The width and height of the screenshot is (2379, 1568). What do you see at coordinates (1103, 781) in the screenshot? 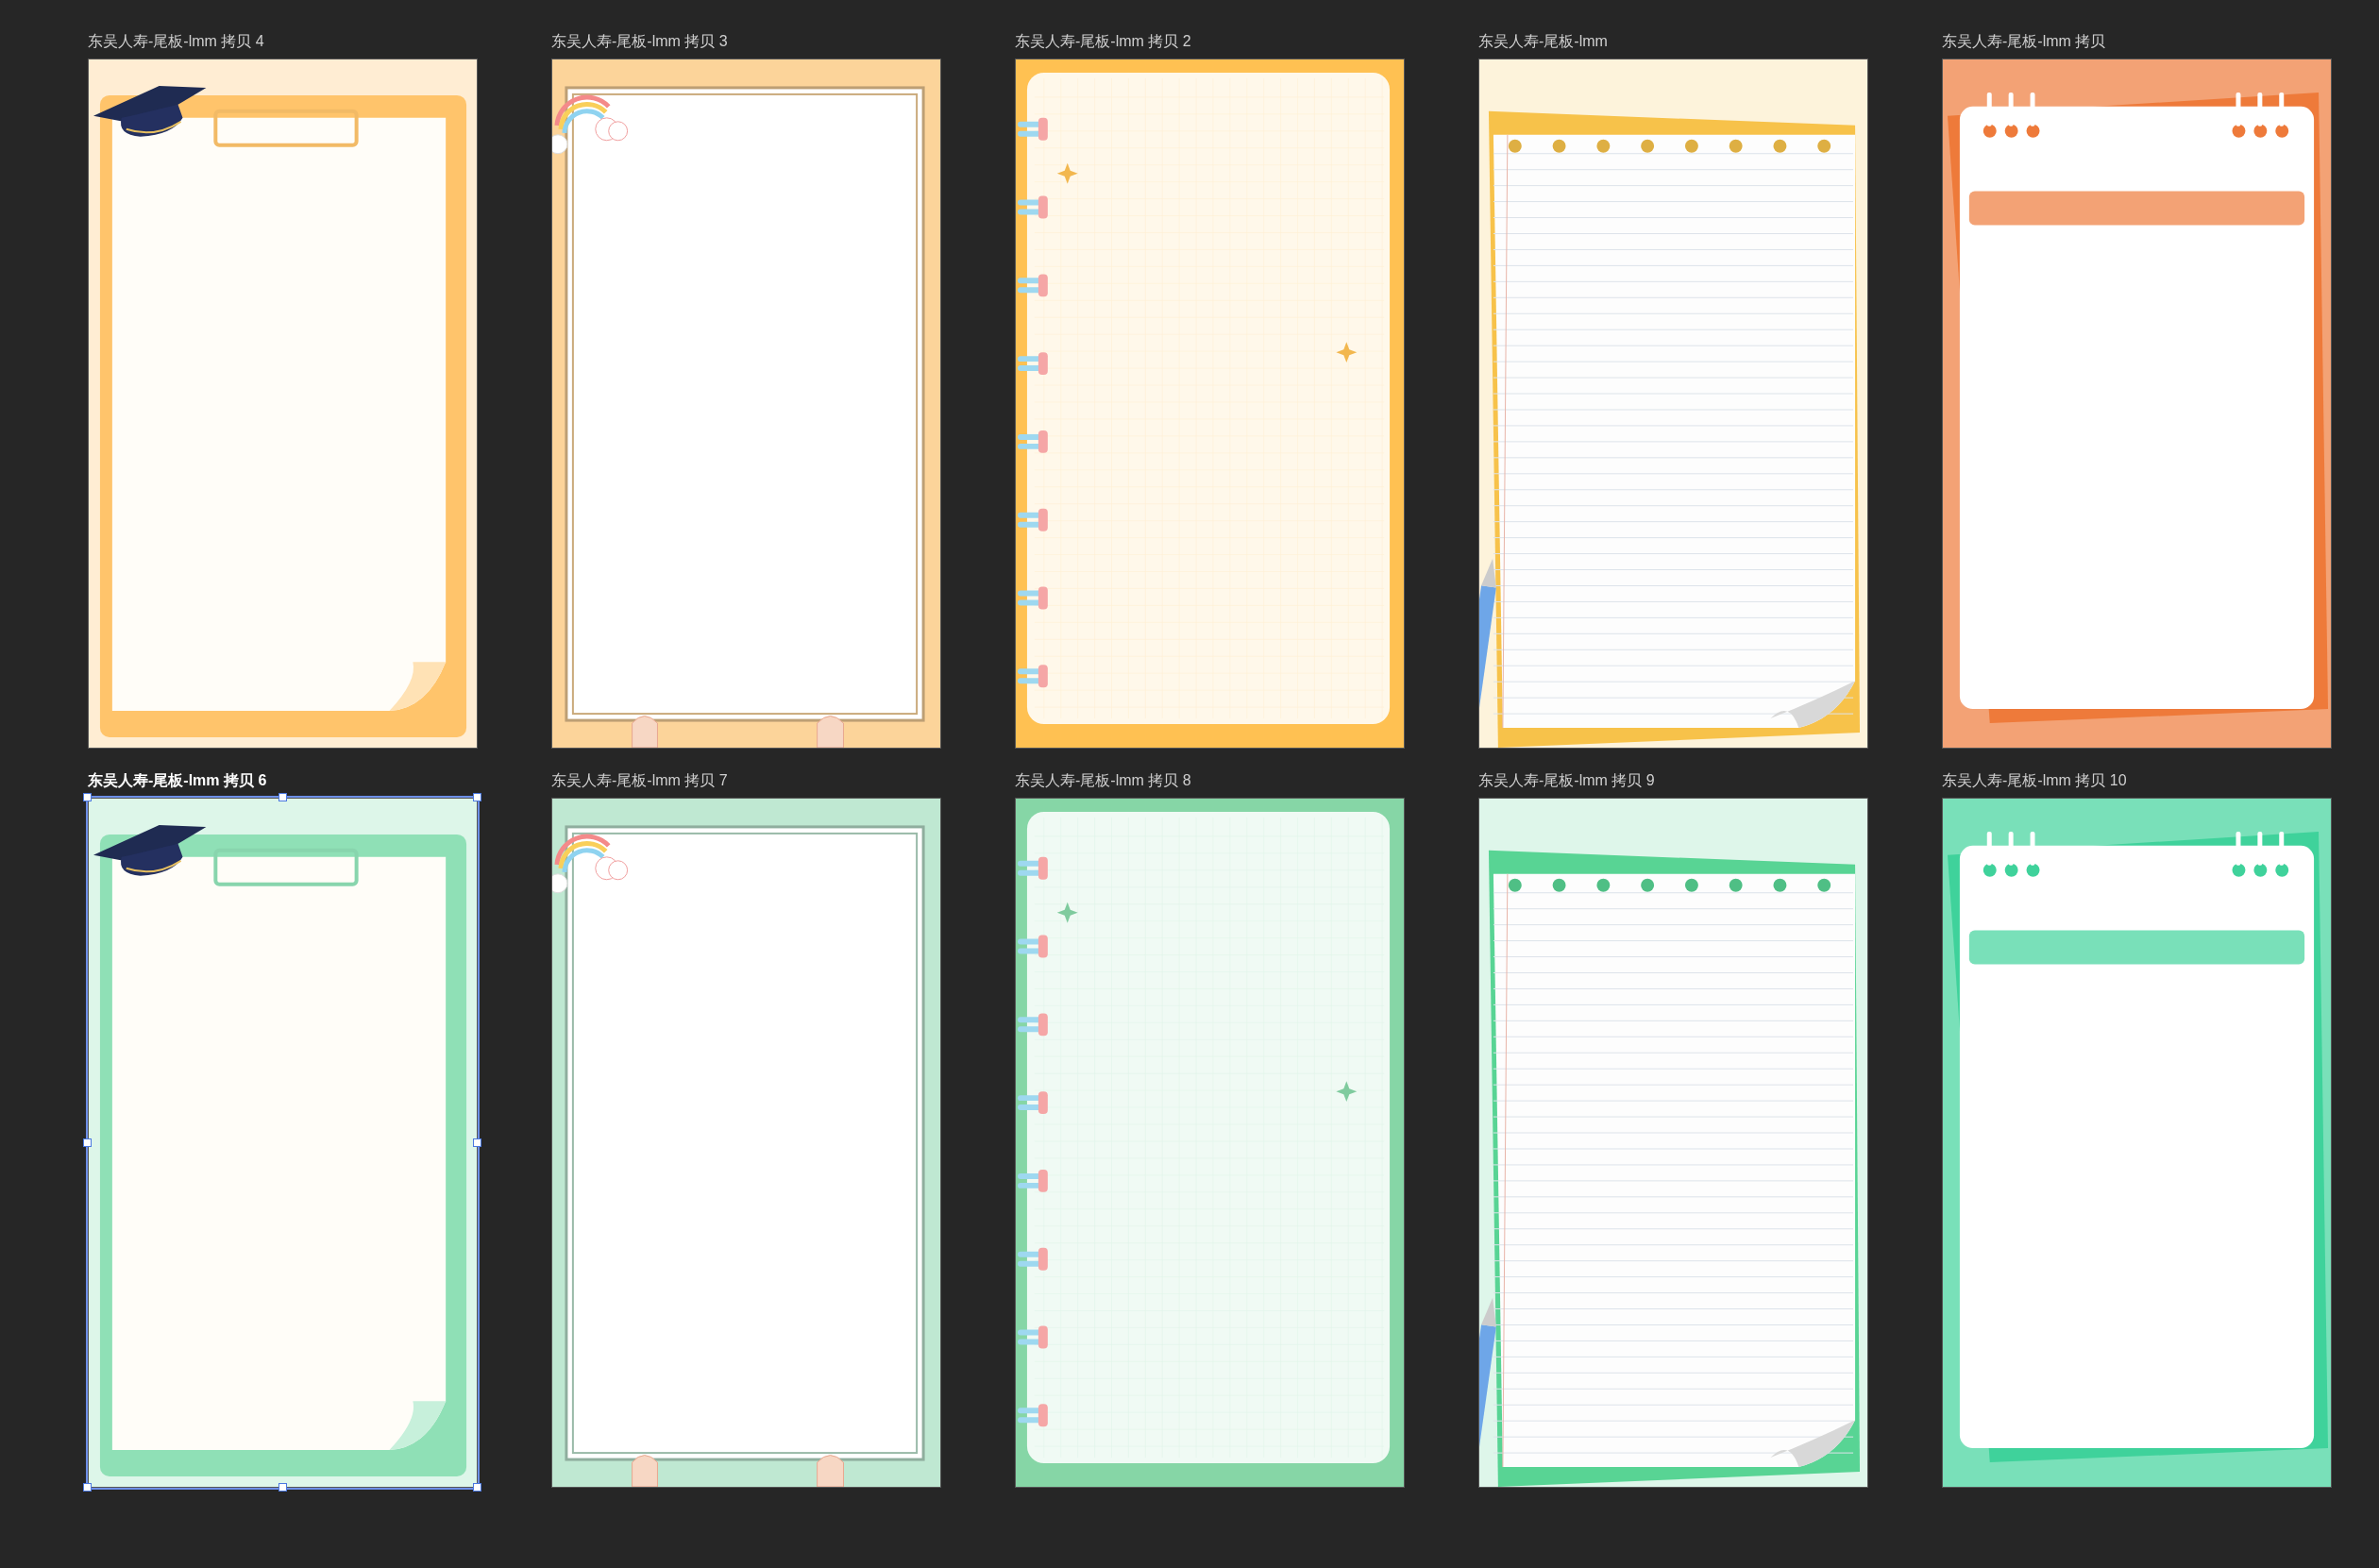
I see `artboard-label: 东吴人寿-尾板-lmm 拷贝 8` at bounding box center [1103, 781].